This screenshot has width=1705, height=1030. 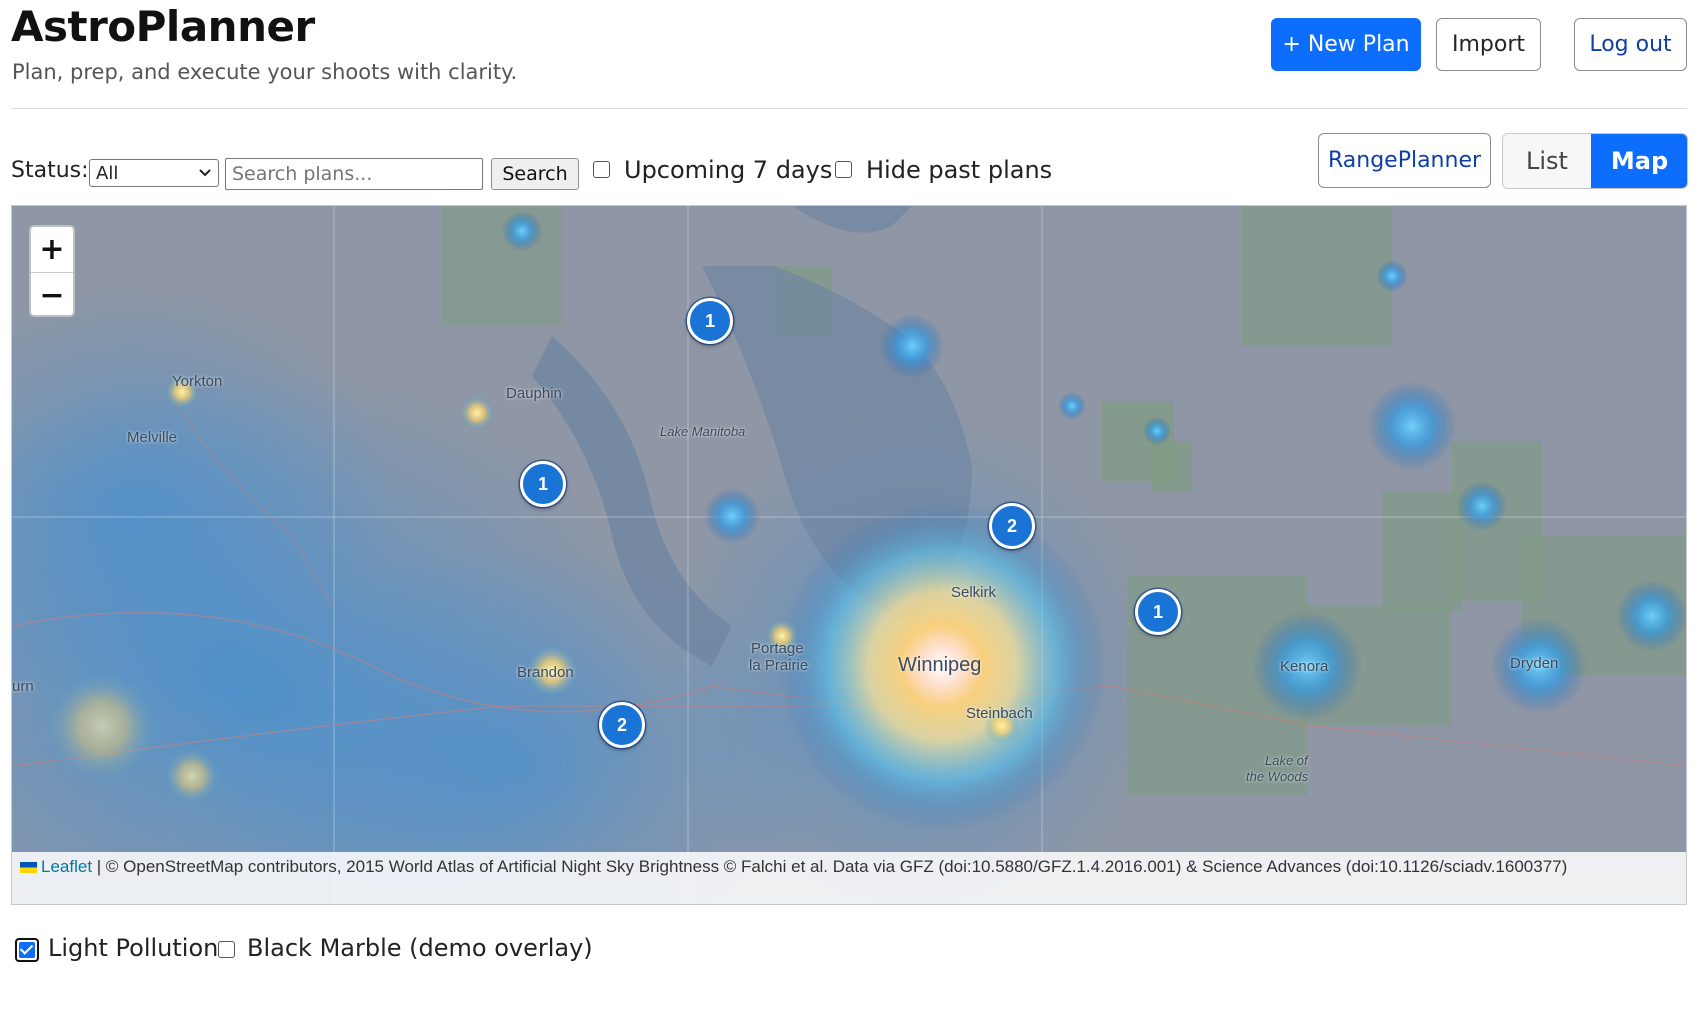 What do you see at coordinates (66, 866) in the screenshot?
I see `leaflet-link: Leaflet` at bounding box center [66, 866].